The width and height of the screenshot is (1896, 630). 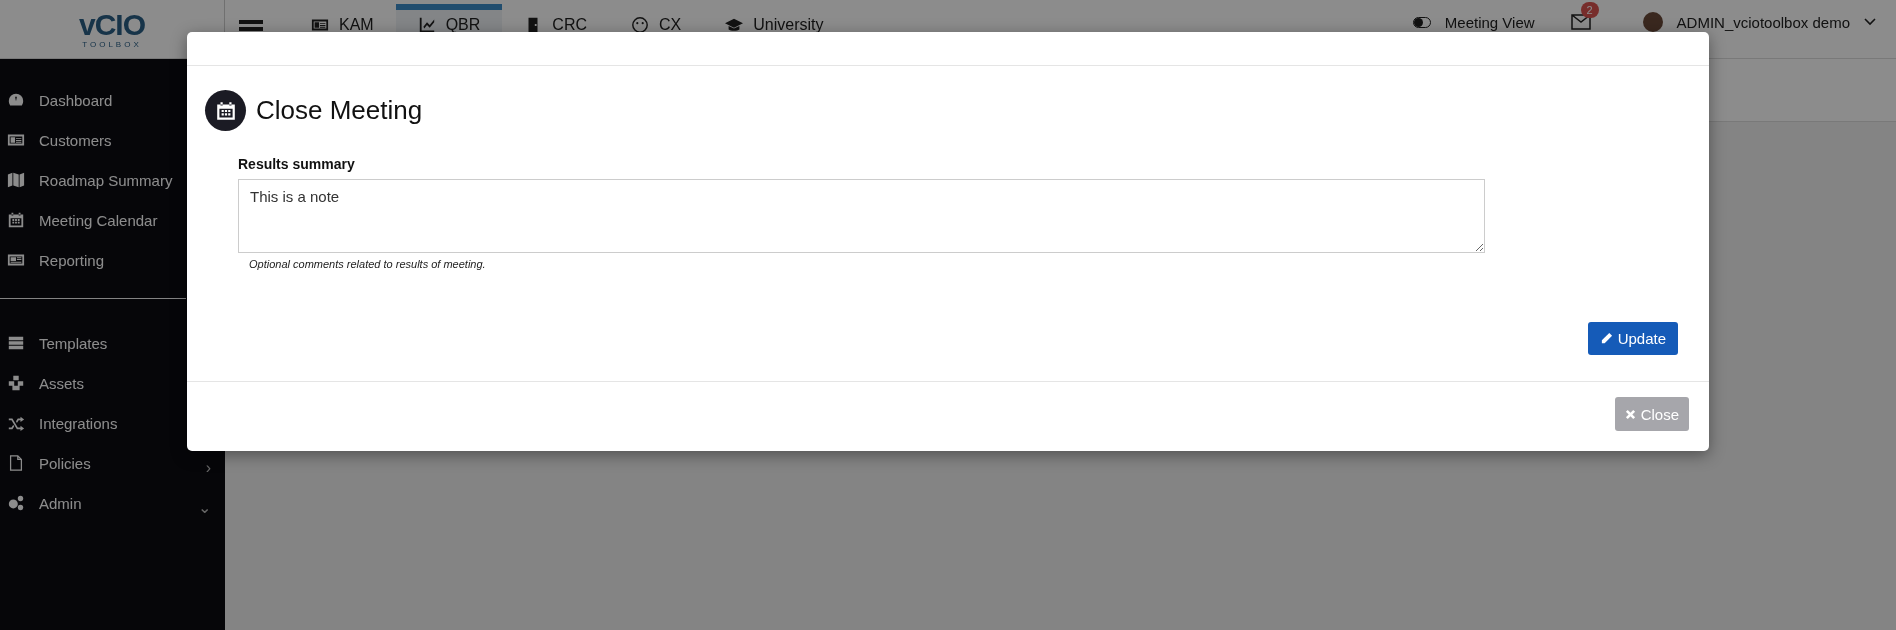 I want to click on smiley-icon, so click(x=640, y=25).